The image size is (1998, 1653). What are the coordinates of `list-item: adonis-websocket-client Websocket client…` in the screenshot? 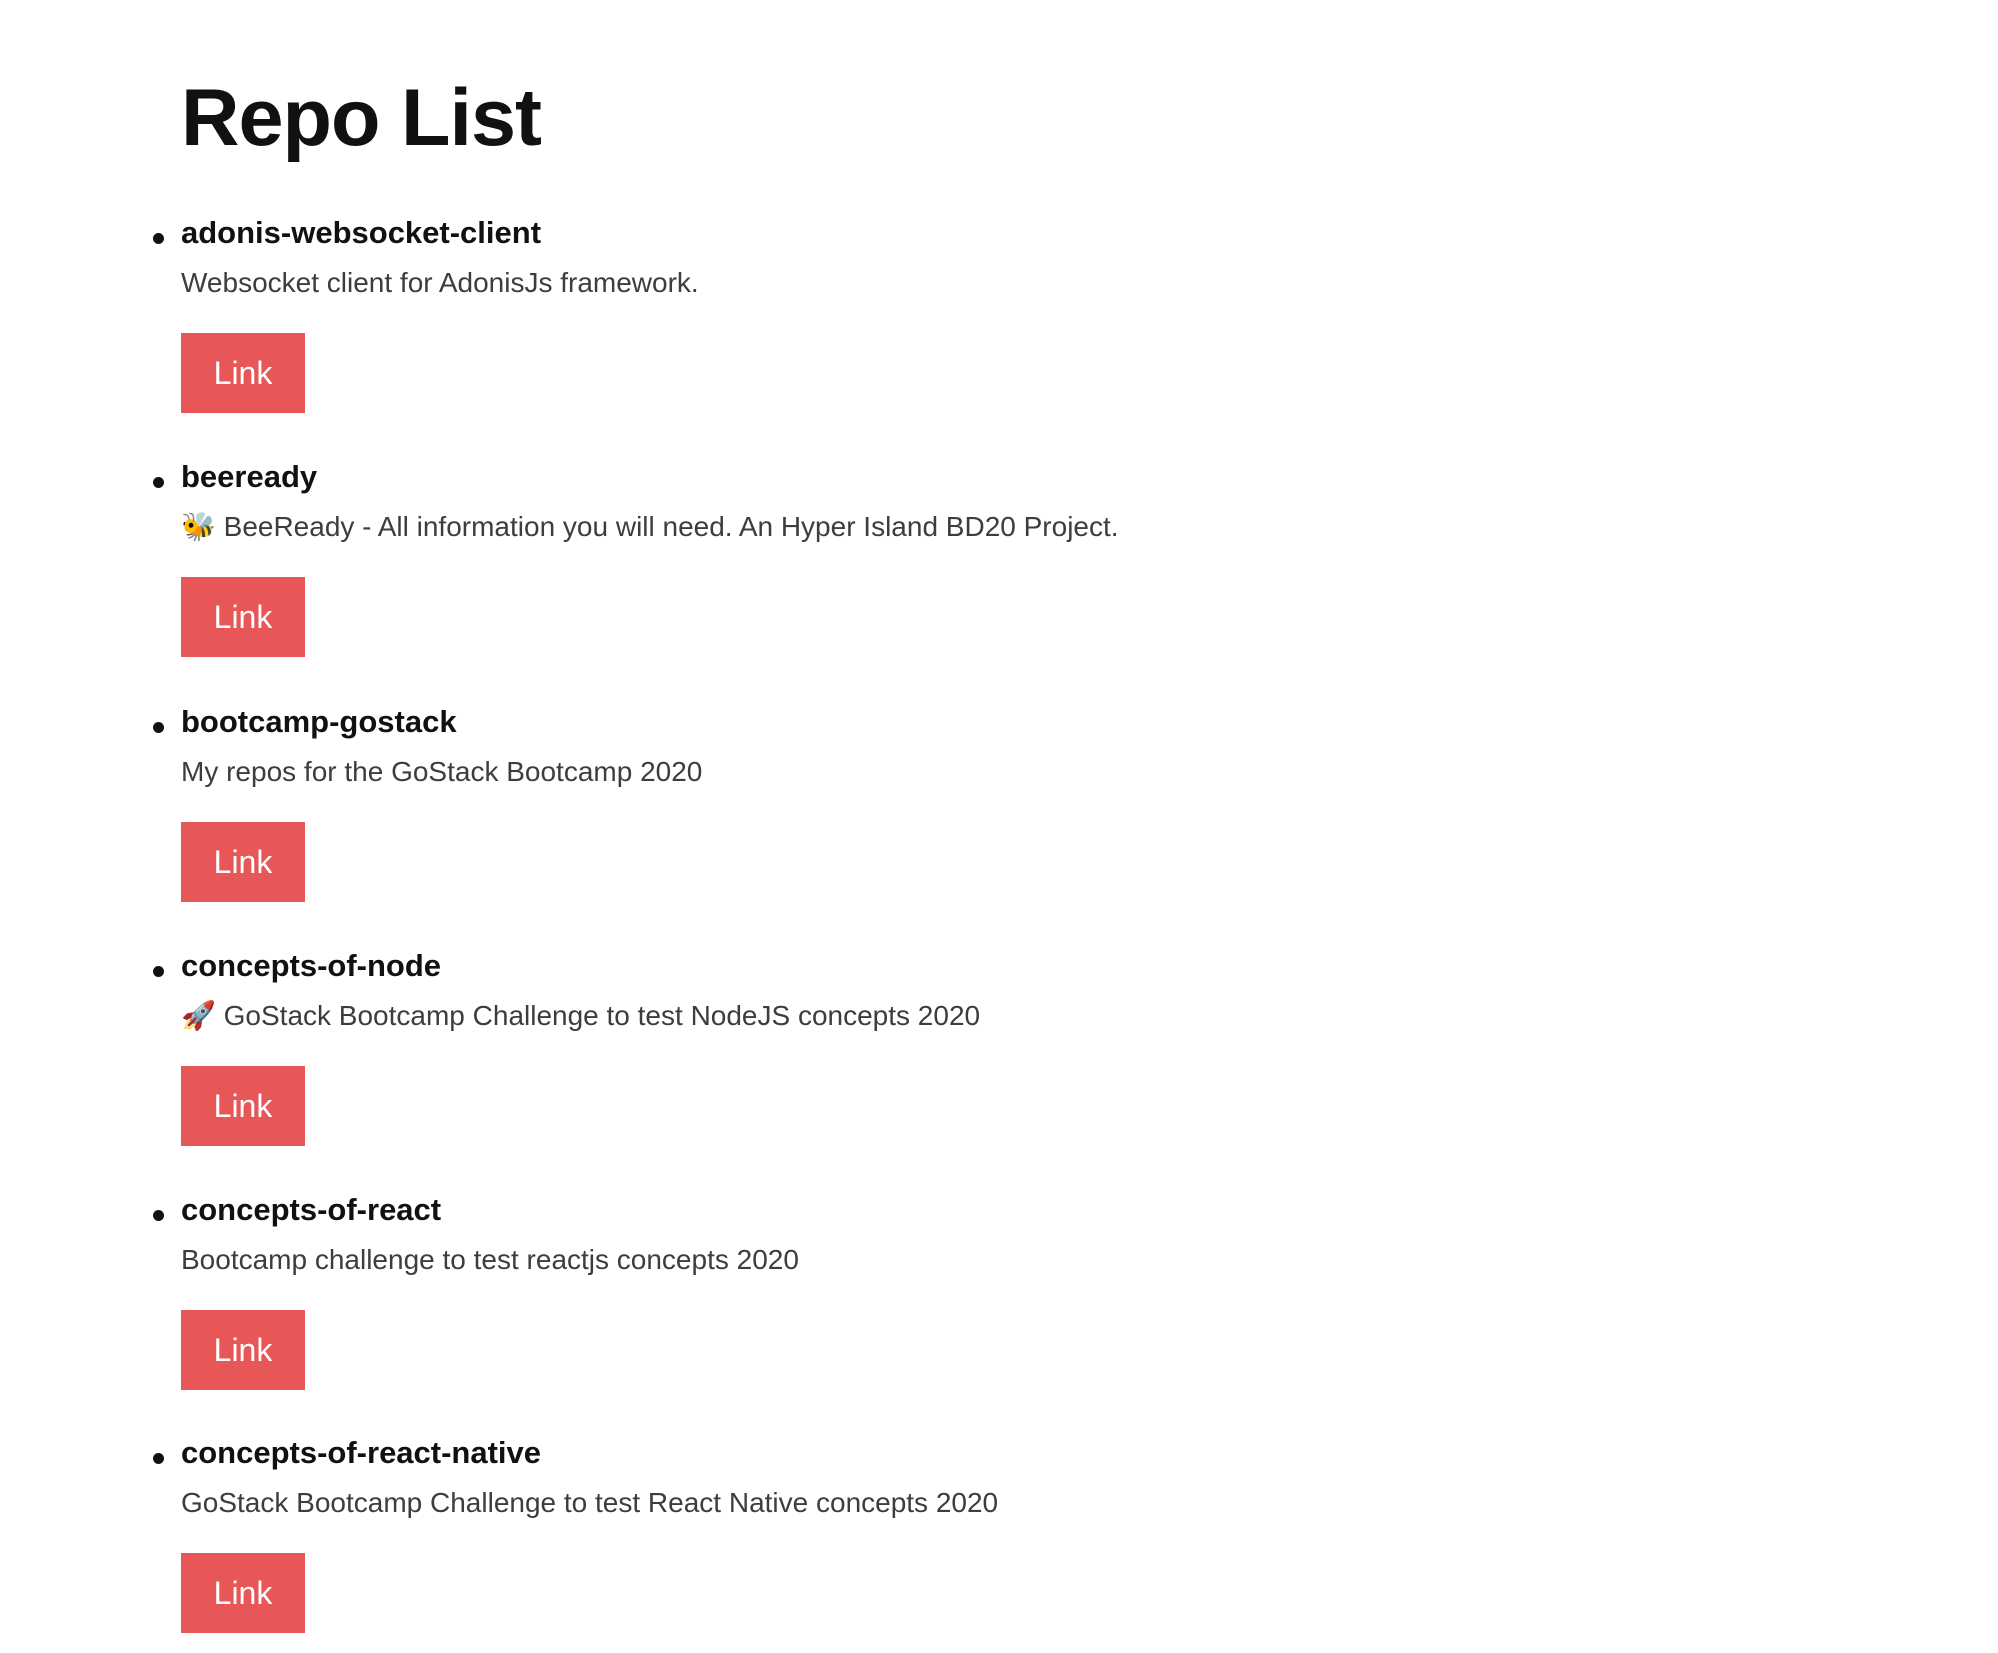 It's located at (917, 324).